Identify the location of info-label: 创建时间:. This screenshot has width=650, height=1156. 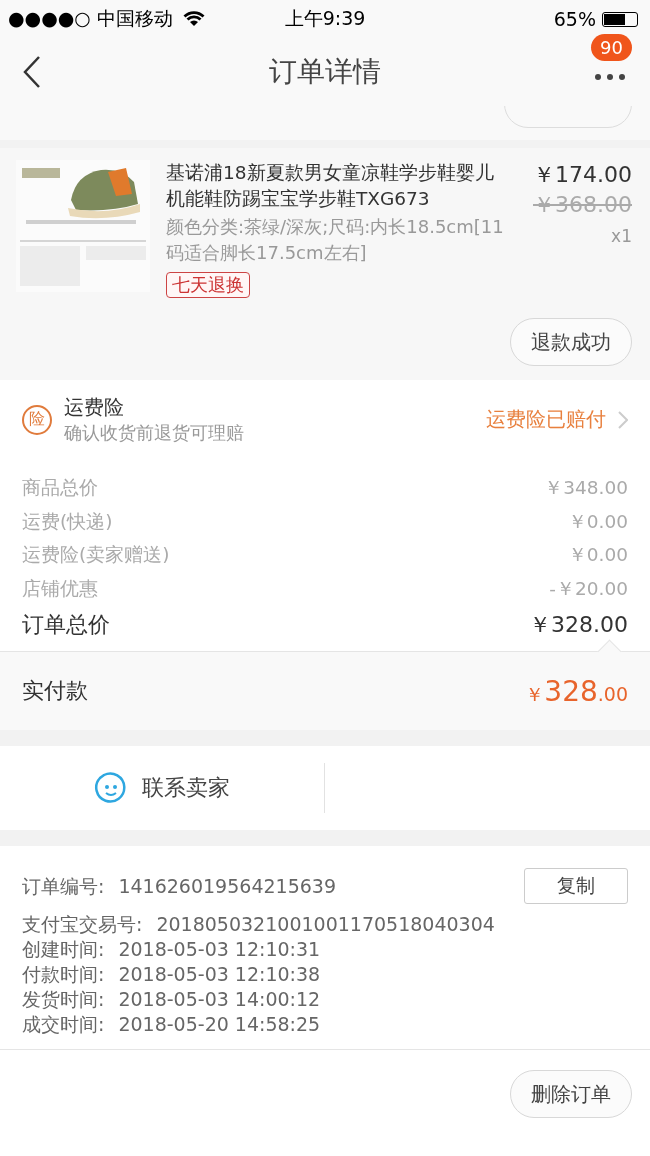
(63, 949).